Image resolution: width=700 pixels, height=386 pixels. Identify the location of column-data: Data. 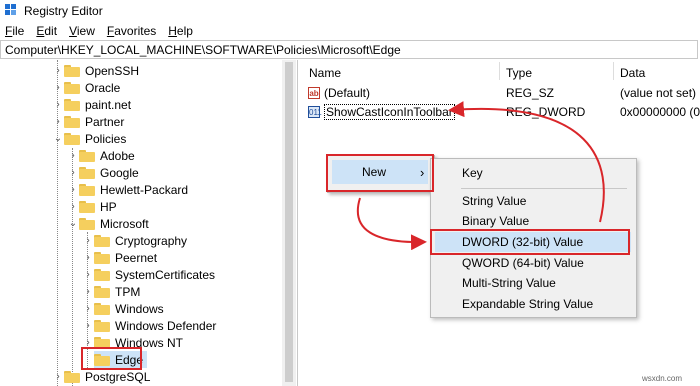
(632, 73).